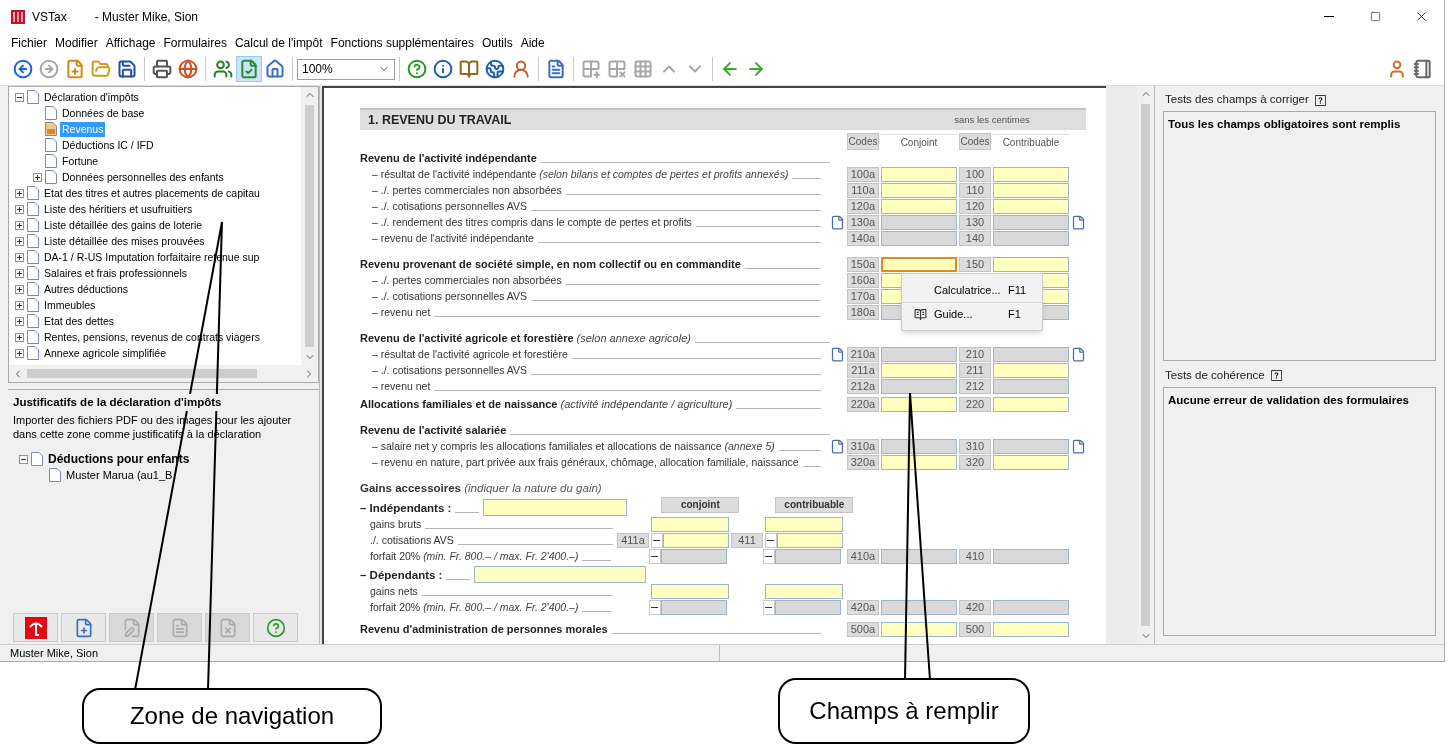 This screenshot has width=1453, height=745. I want to click on tree-item: Déductions IC / IFD, so click(108, 145).